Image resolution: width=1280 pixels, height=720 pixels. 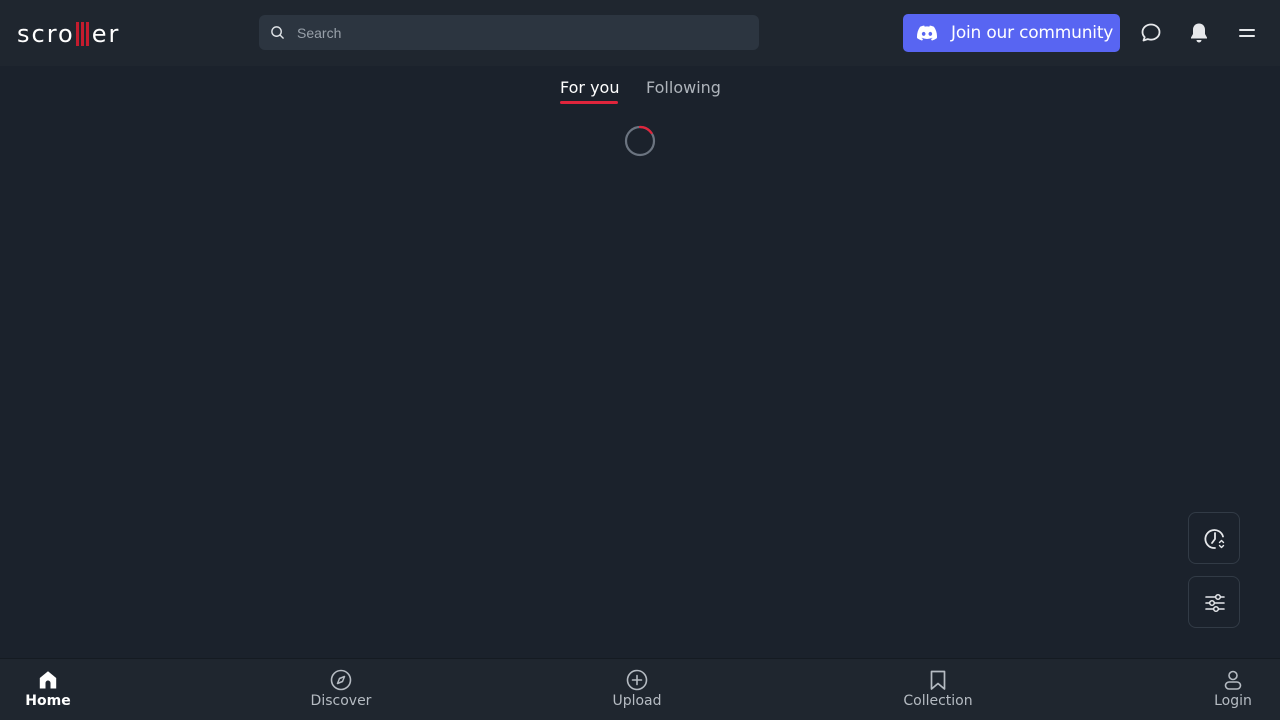 I want to click on search-bar, so click(x=509, y=32).